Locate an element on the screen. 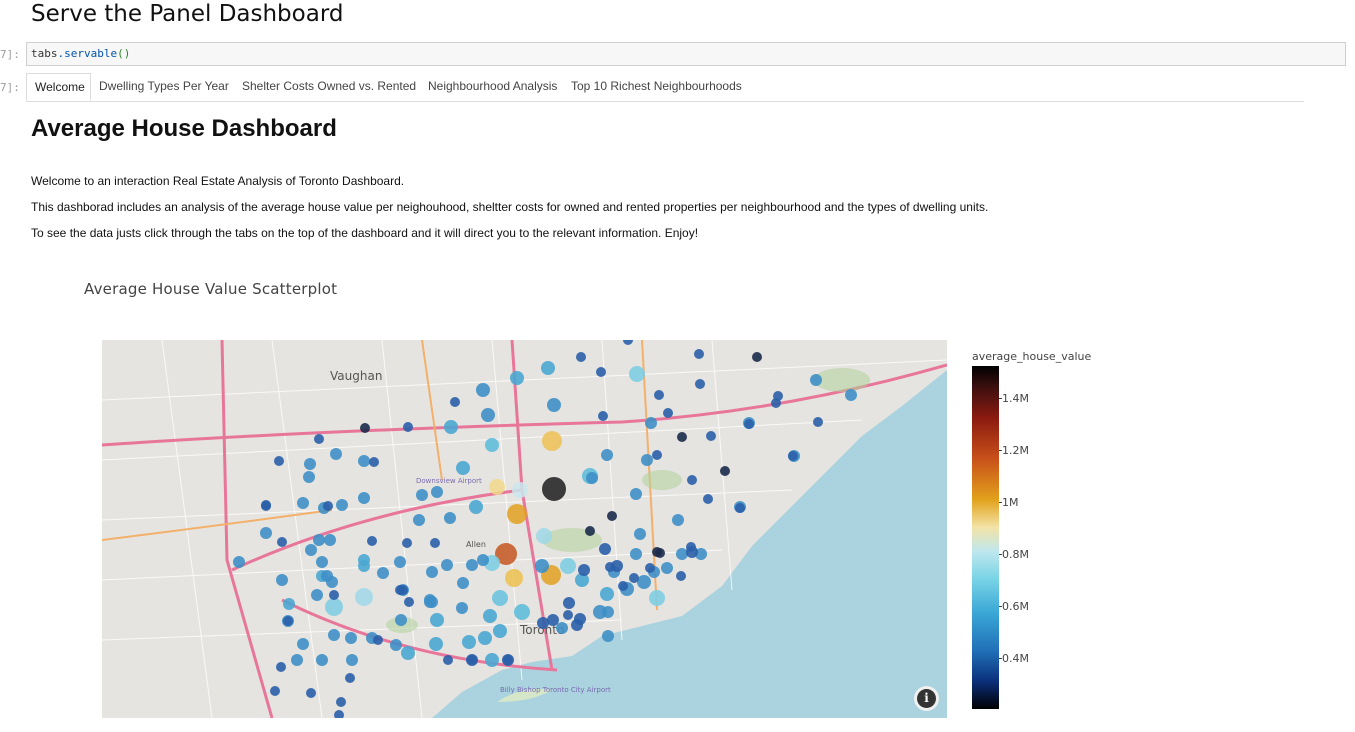 Image resolution: width=1355 pixels, height=732 pixels. colorbar-title: average_house_value is located at coordinates (1032, 356).